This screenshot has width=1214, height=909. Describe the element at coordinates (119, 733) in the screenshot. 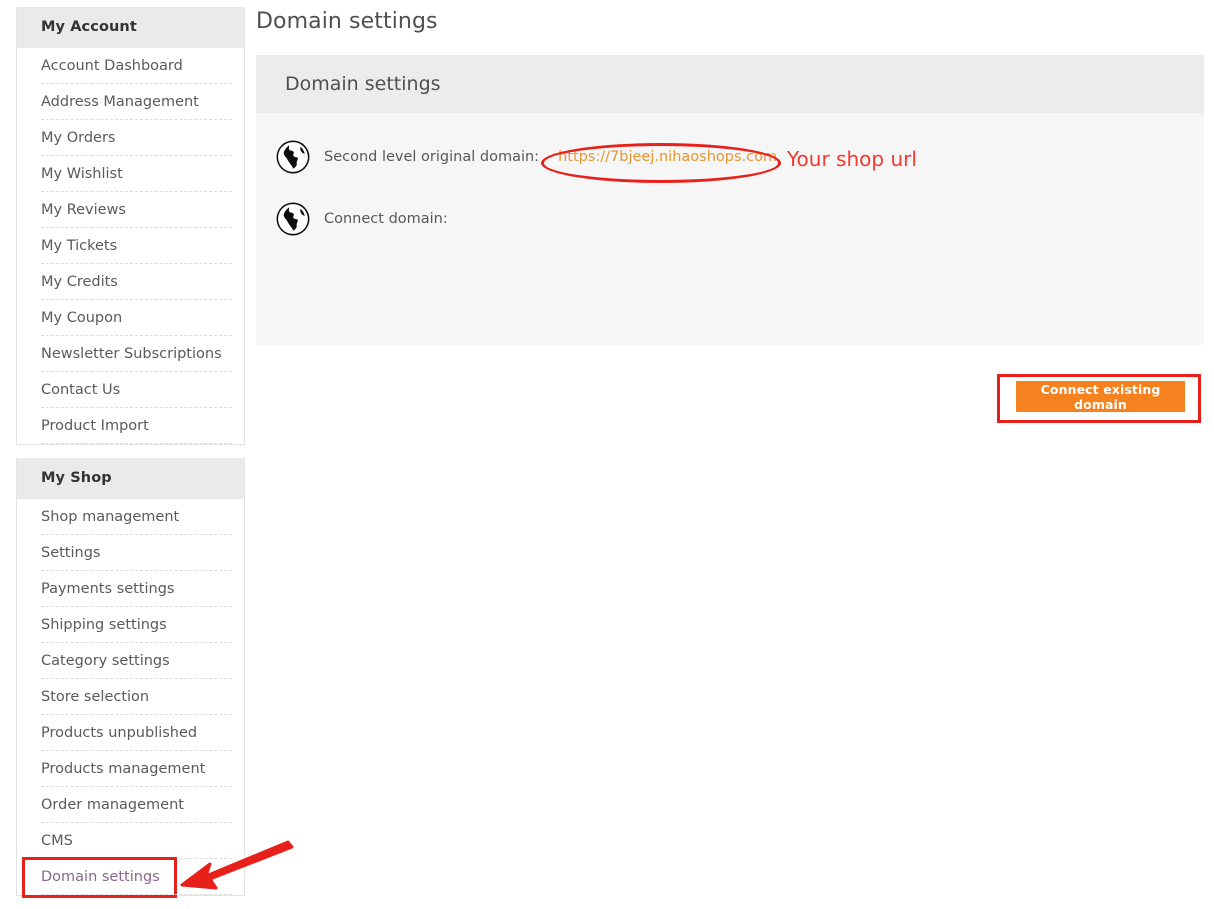

I see `sidebar-item-label: Products unpublished` at that location.